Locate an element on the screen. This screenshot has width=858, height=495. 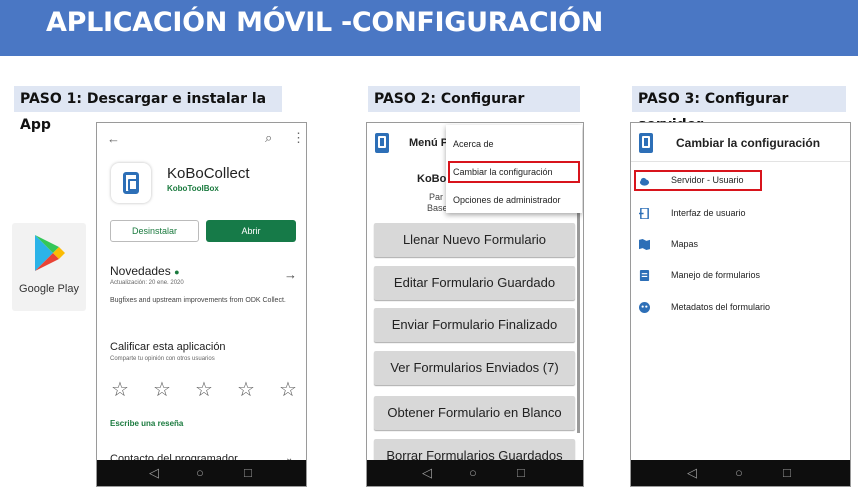
menu-button: Llenar Nuevo Formulario is located at coordinates (474, 240).